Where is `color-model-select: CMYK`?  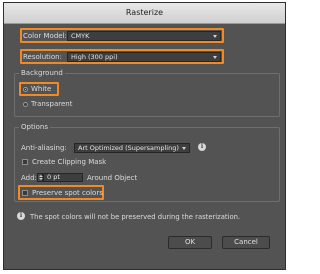
color-model-select: CMYK is located at coordinates (144, 36).